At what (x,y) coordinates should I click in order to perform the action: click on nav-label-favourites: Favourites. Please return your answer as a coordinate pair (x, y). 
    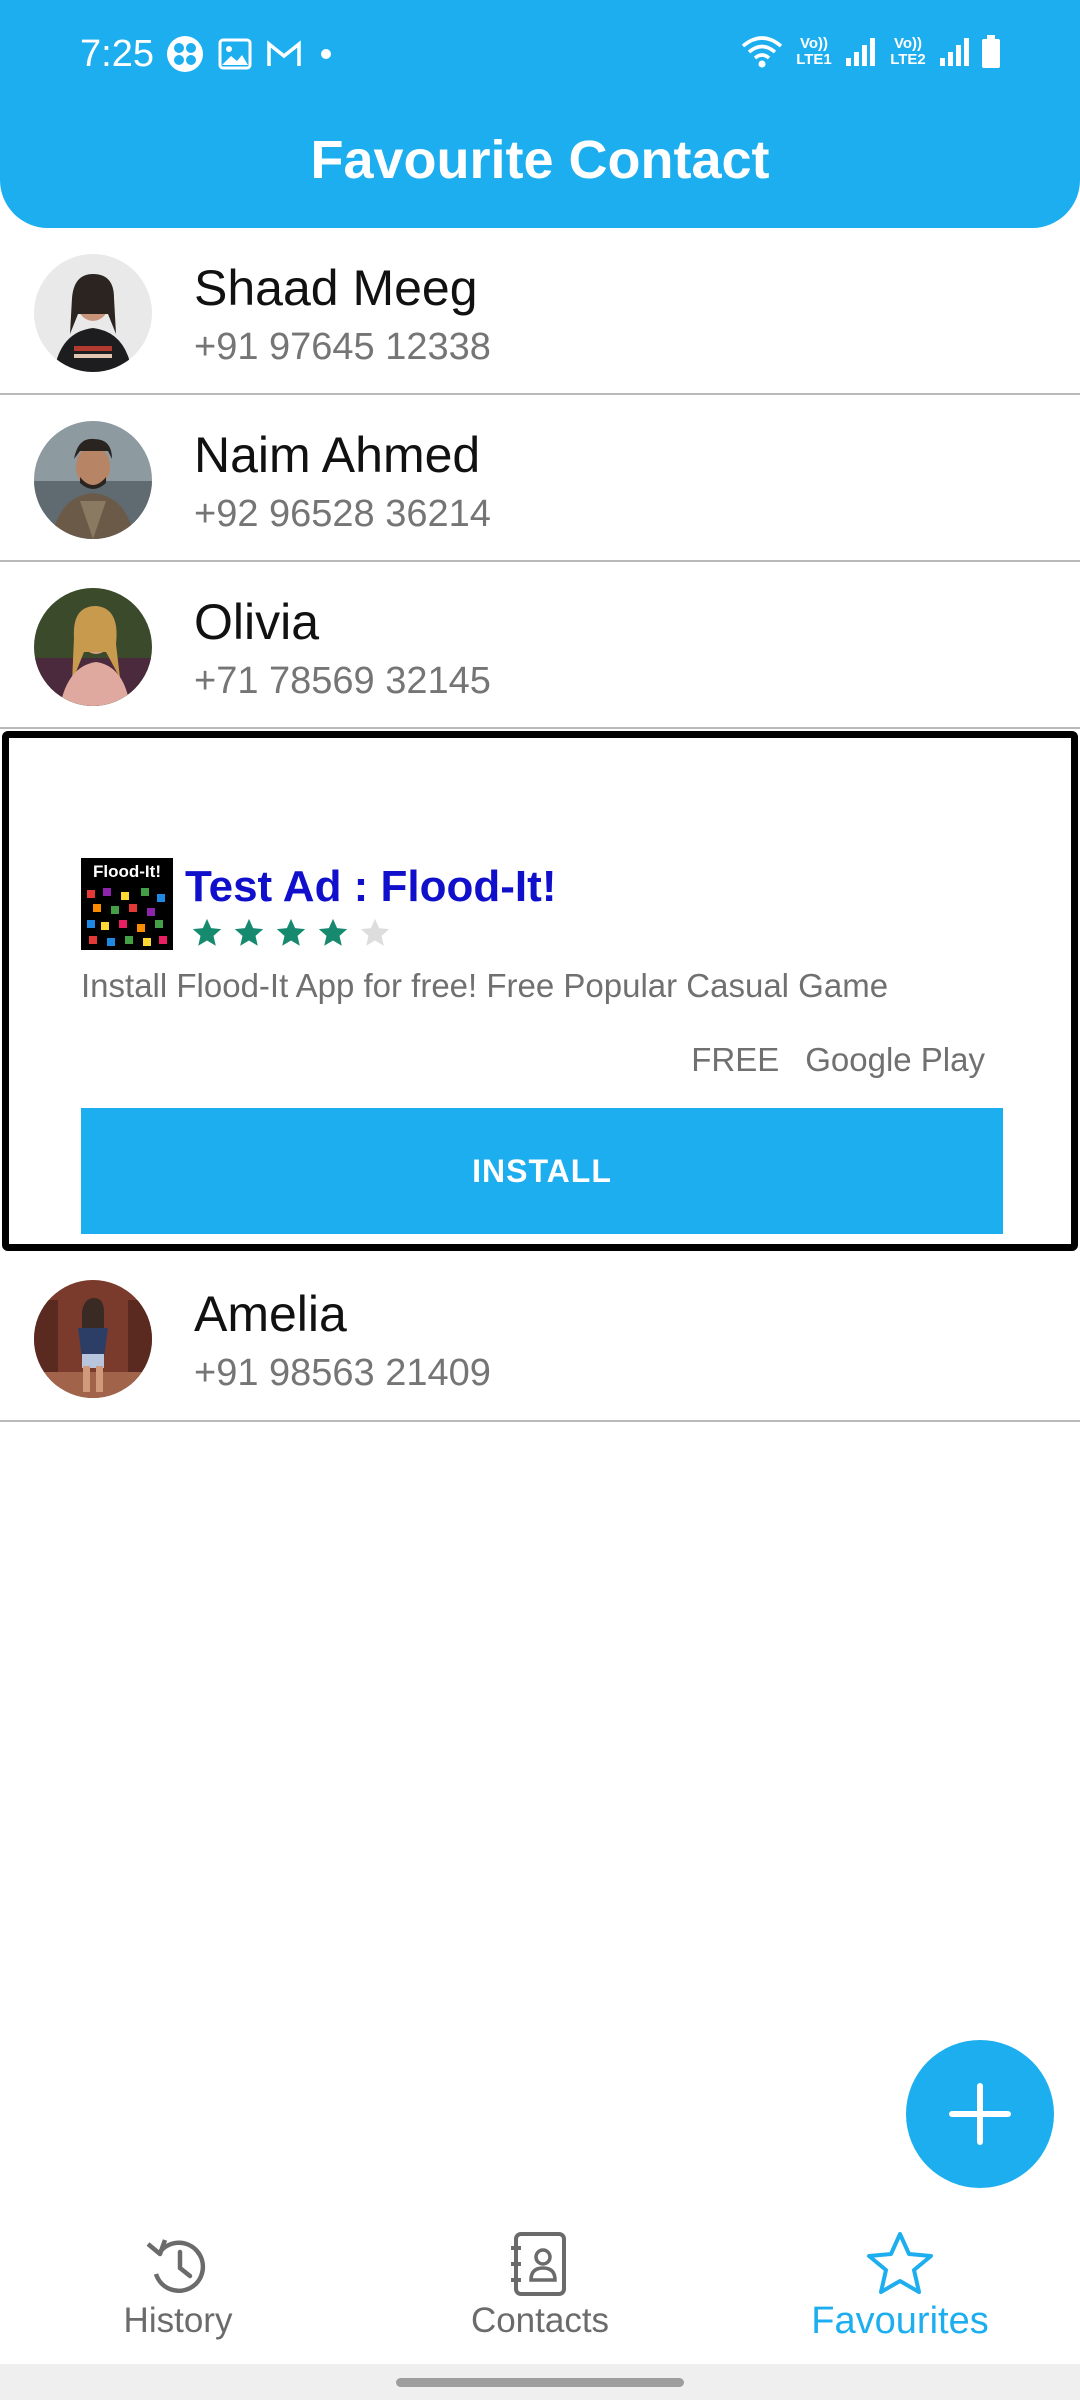
    Looking at the image, I should click on (900, 2321).